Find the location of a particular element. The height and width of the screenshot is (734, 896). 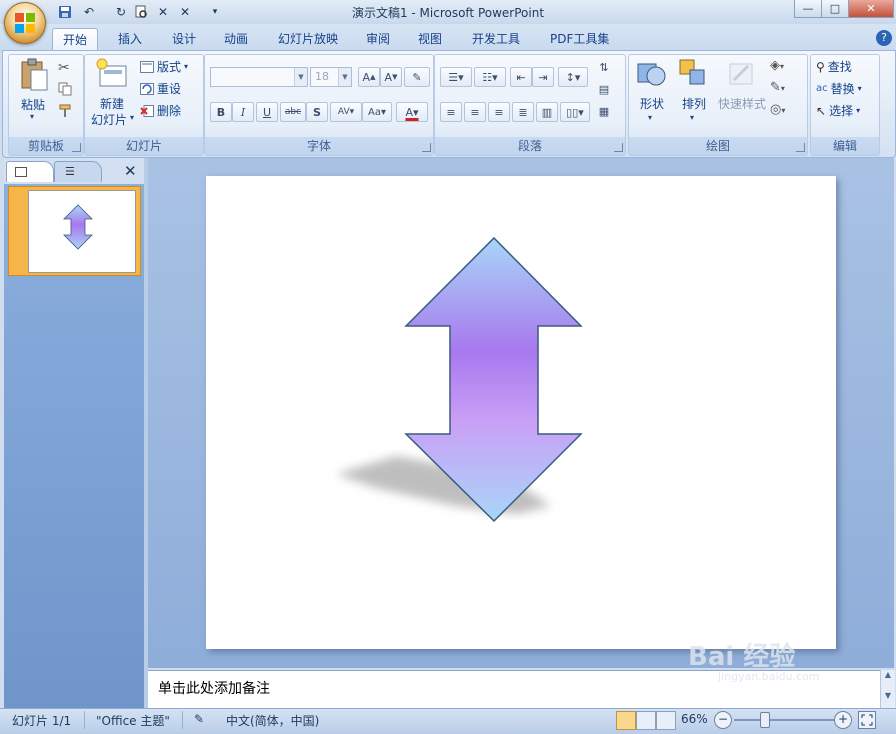

scroll-down-icon: ▼ is located at coordinates (888, 695).